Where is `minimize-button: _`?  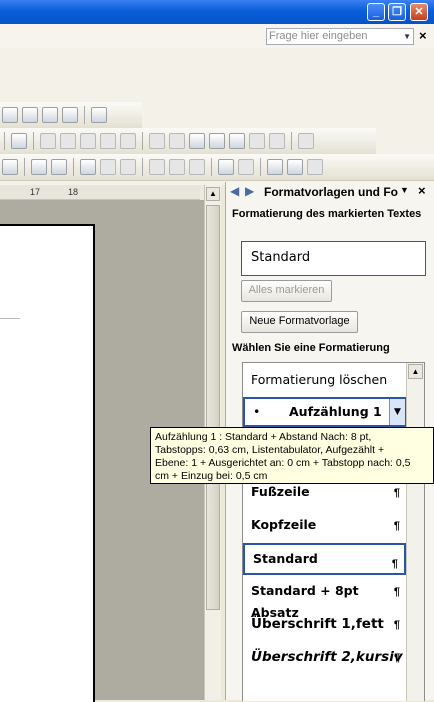
minimize-button: _ is located at coordinates (376, 12).